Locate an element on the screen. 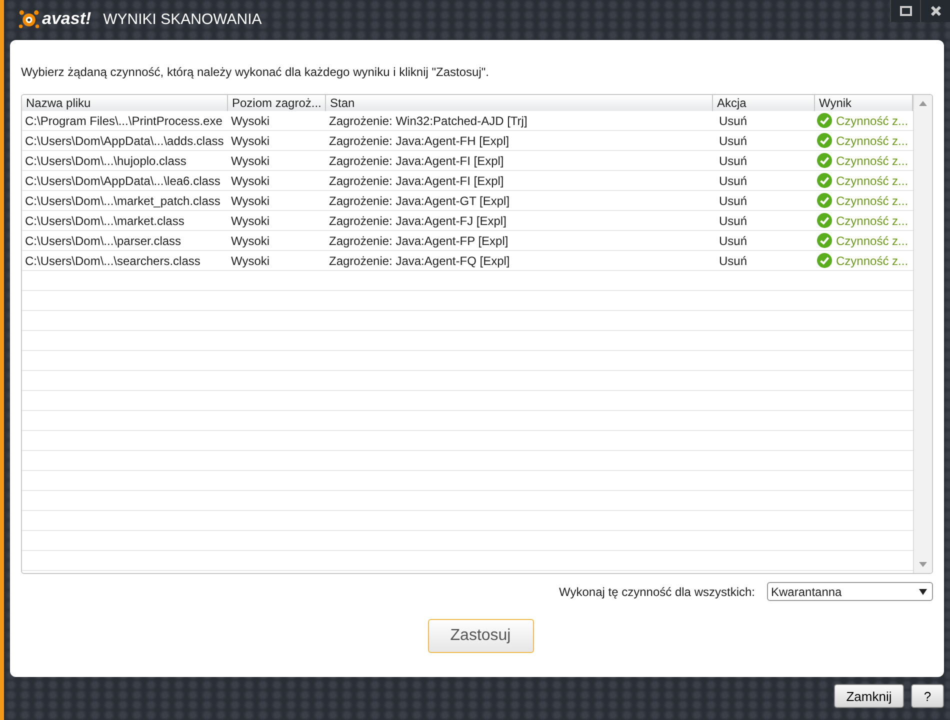  table-cell-text: Zagrożenie: Java:Agent-FQ [Expl] is located at coordinates (419, 261).